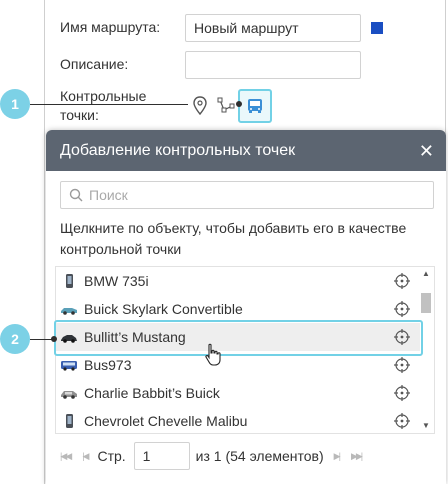  What do you see at coordinates (152, 393) in the screenshot?
I see `unit-name: Charlie Babbit’s Buick` at bounding box center [152, 393].